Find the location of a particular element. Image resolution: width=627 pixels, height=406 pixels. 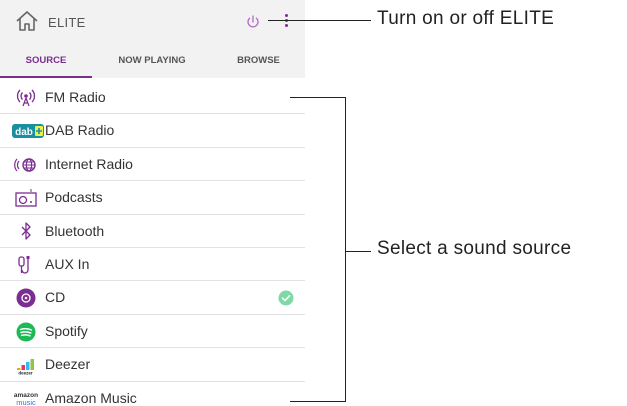

source-label: Internet Radio is located at coordinates (89, 163).